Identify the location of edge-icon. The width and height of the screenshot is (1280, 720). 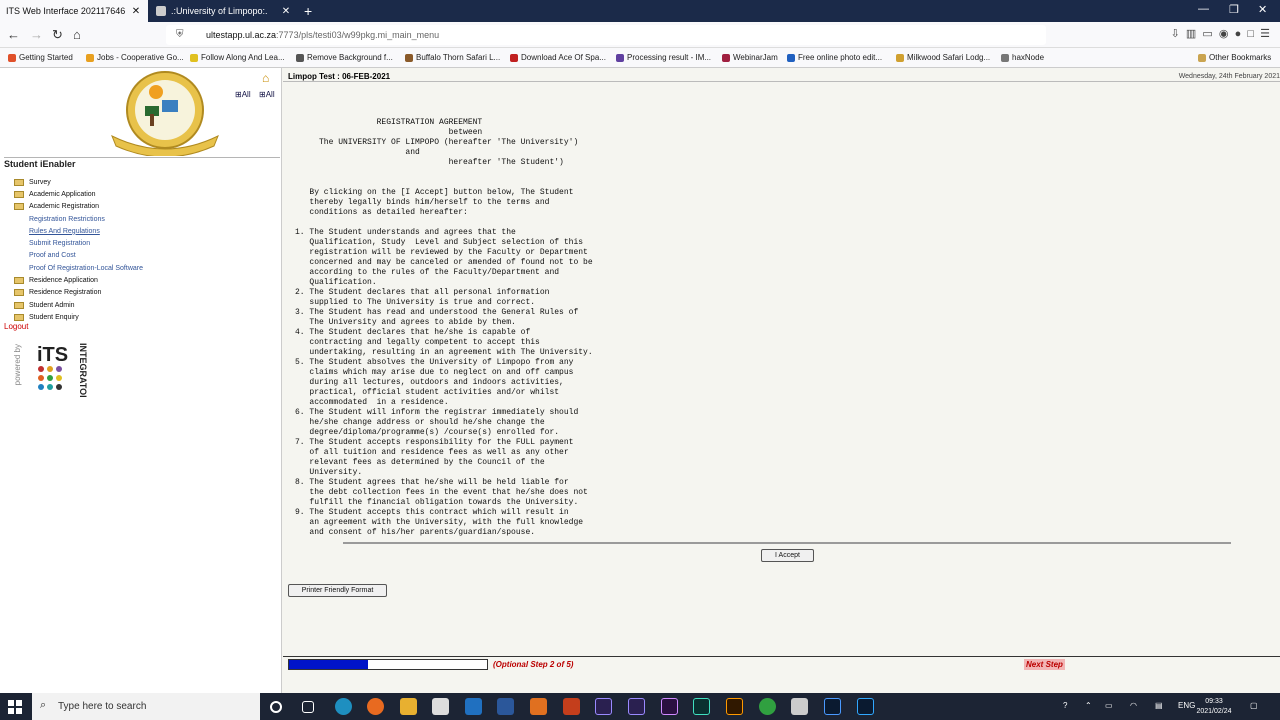
(343, 706).